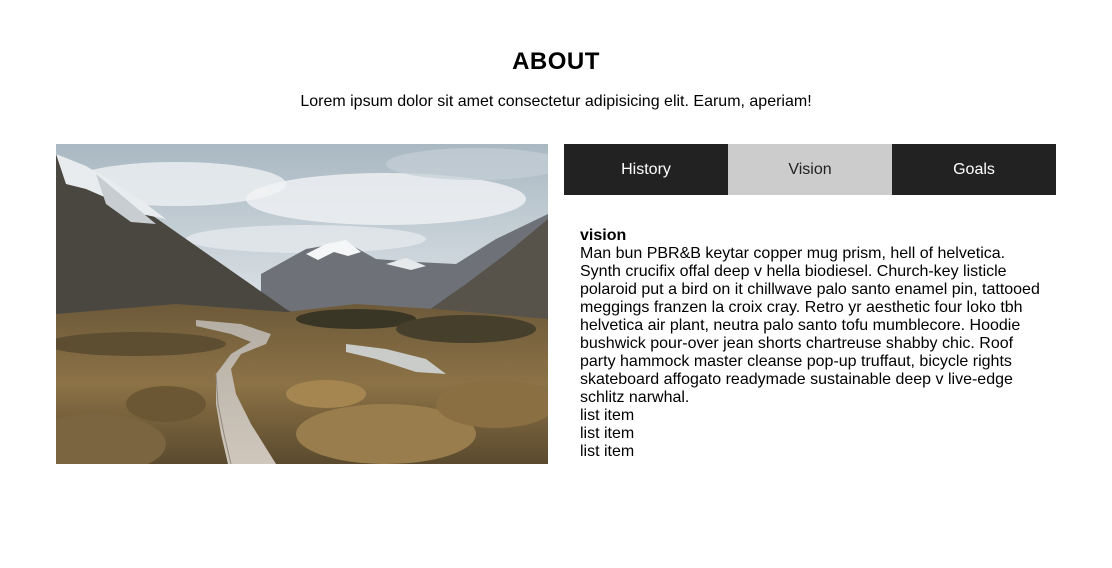 The width and height of the screenshot is (1112, 568). Describe the element at coordinates (974, 169) in the screenshot. I see `tab-goals: Goals` at that location.